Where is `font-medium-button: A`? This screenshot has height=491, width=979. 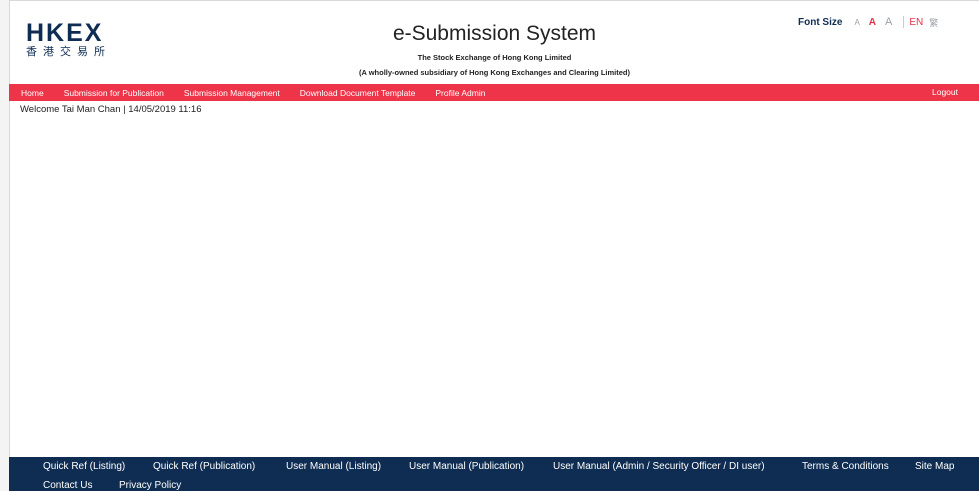
font-medium-button: A is located at coordinates (872, 22).